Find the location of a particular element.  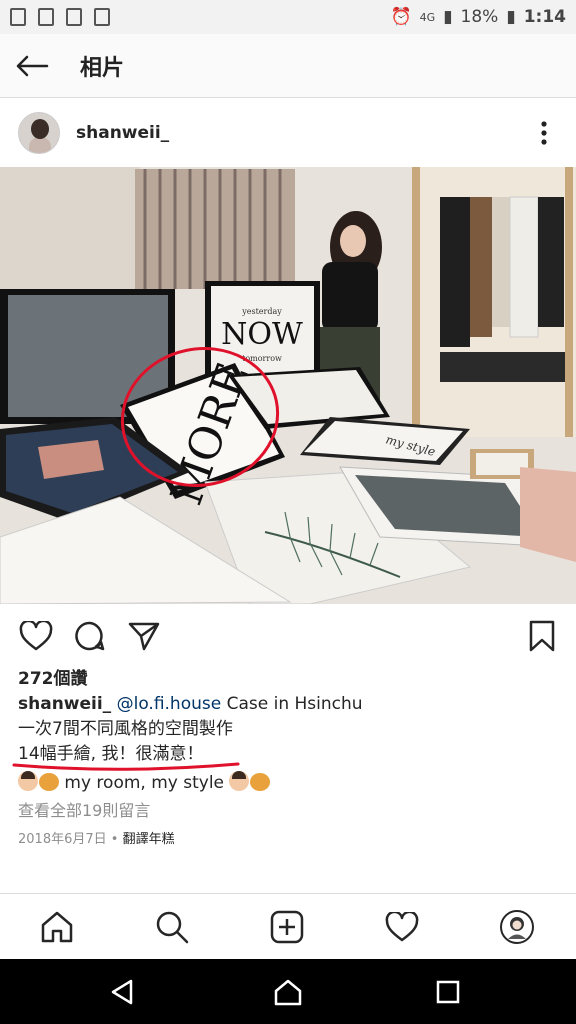

battery-icon: ▮ is located at coordinates (511, 17).